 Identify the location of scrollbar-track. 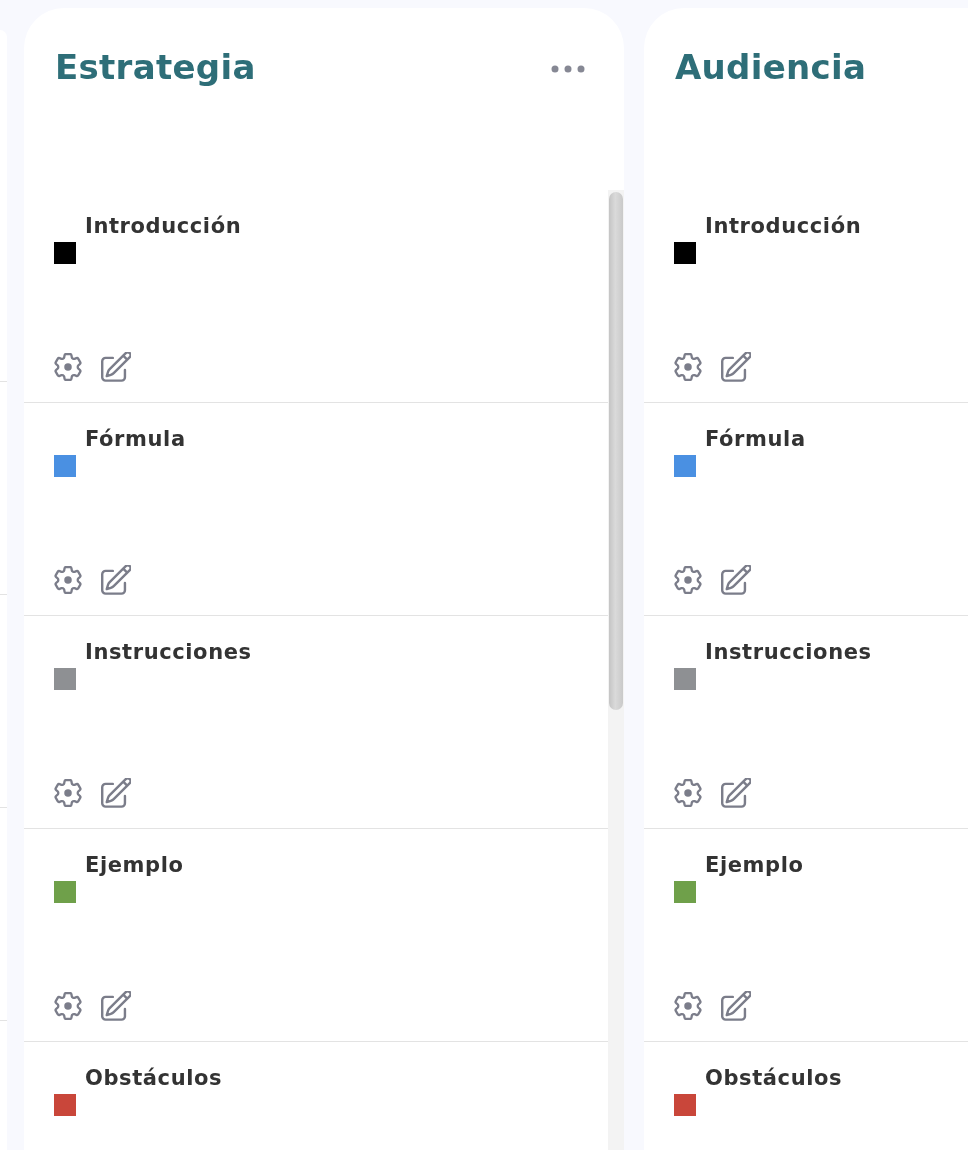
(616, 670).